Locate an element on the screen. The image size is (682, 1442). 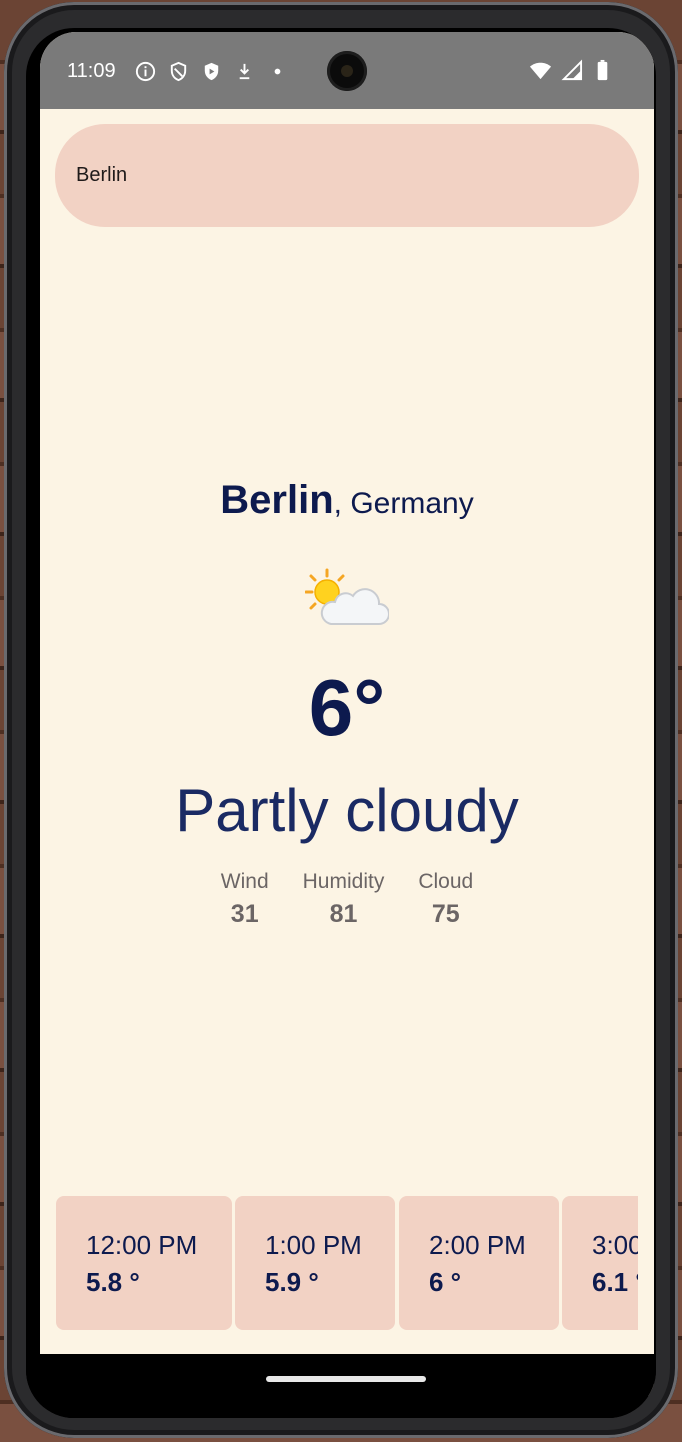
stat-label: Humidity is located at coordinates (343, 881).